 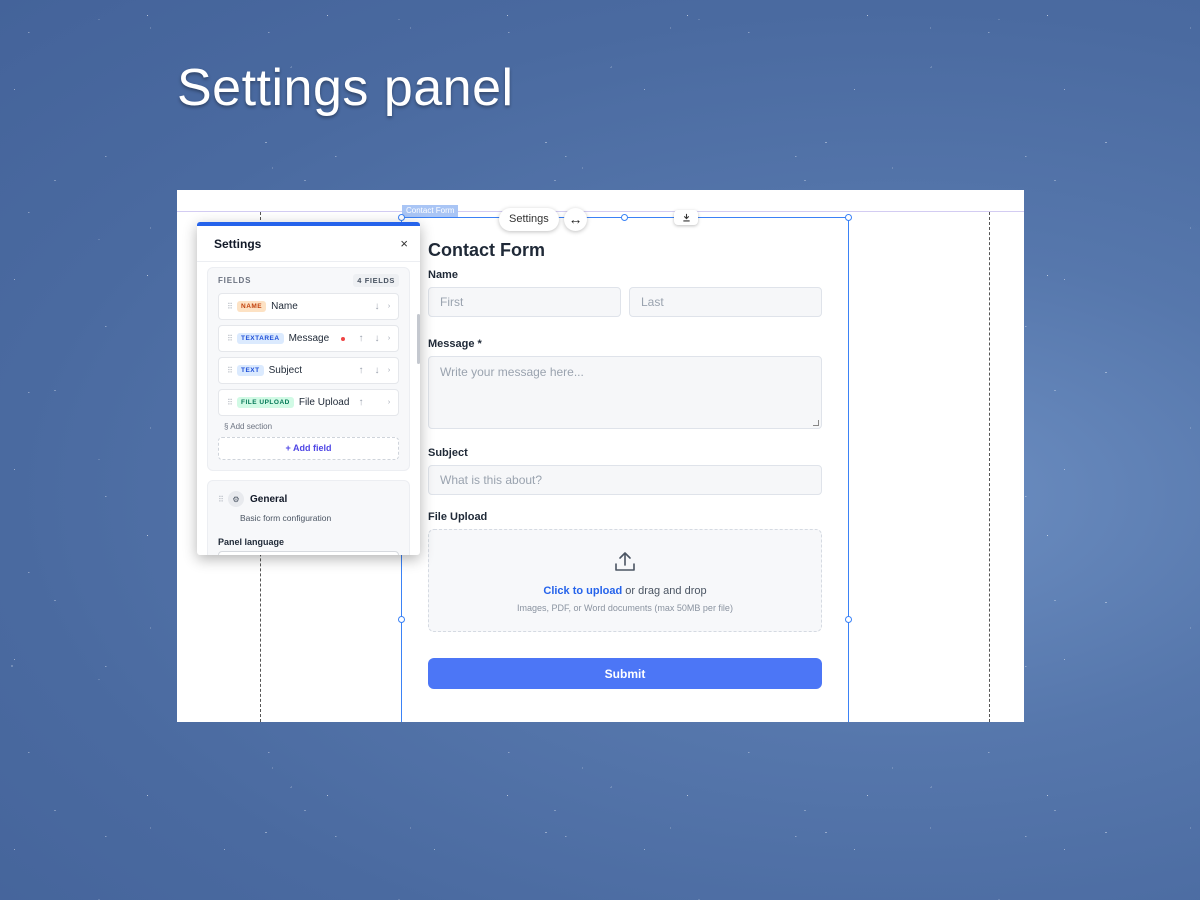 I want to click on field-type-tag: TEXT, so click(x=250, y=370).